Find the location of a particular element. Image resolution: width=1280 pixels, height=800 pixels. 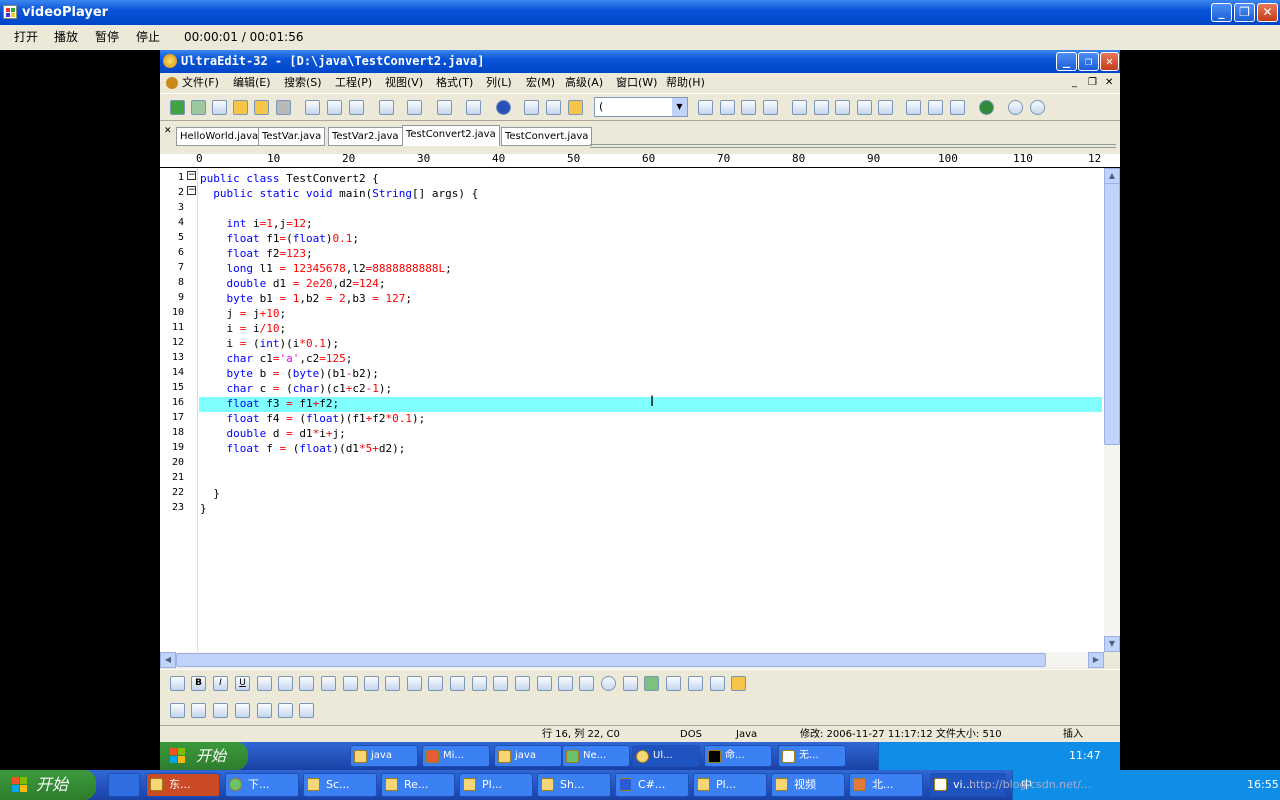

forward-icon is located at coordinates (198, 107).